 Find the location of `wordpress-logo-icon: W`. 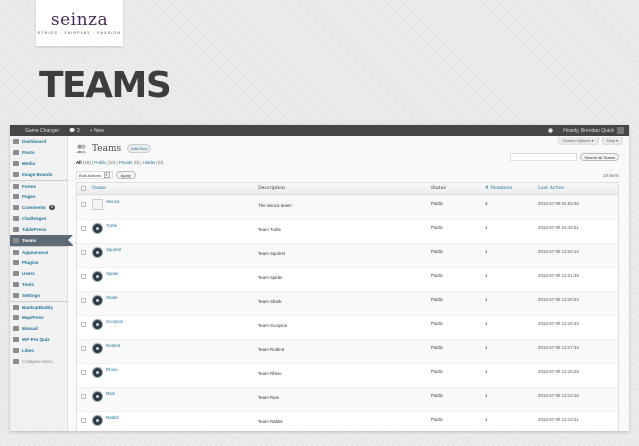

wordpress-logo-icon: W is located at coordinates (15, 130).